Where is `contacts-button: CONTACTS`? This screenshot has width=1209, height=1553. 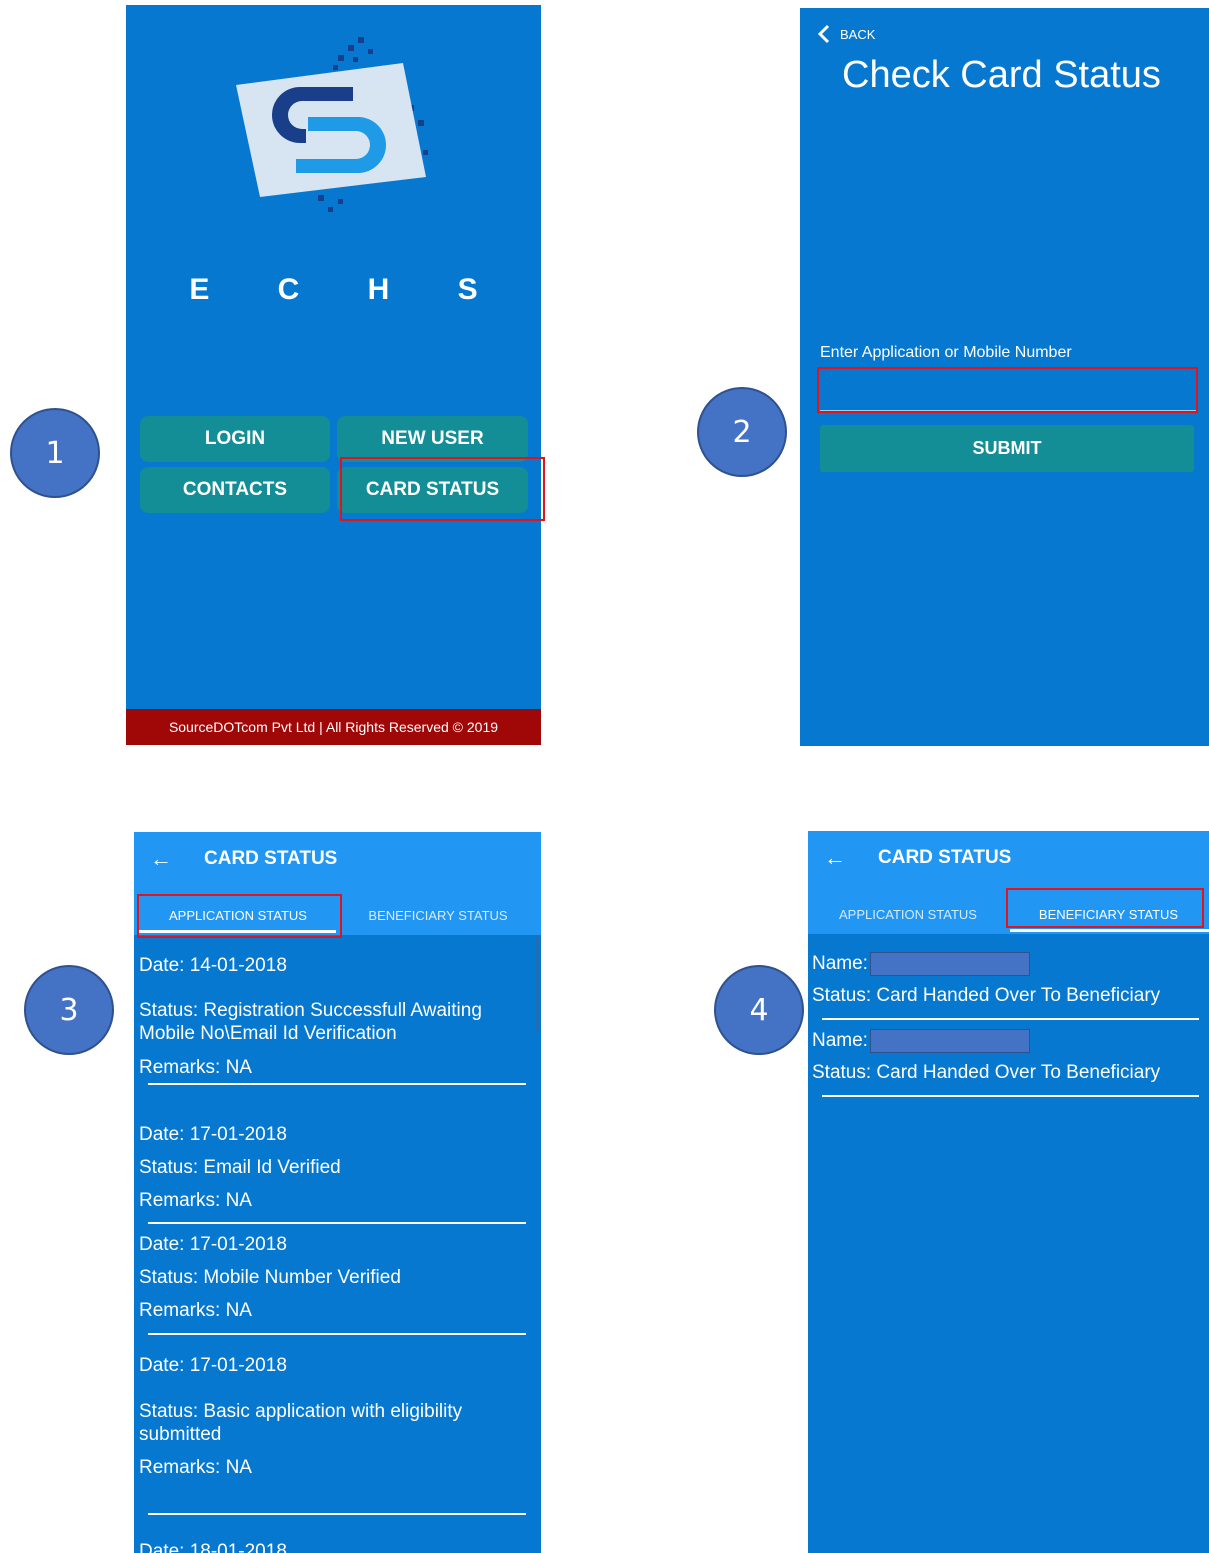 contacts-button: CONTACTS is located at coordinates (235, 490).